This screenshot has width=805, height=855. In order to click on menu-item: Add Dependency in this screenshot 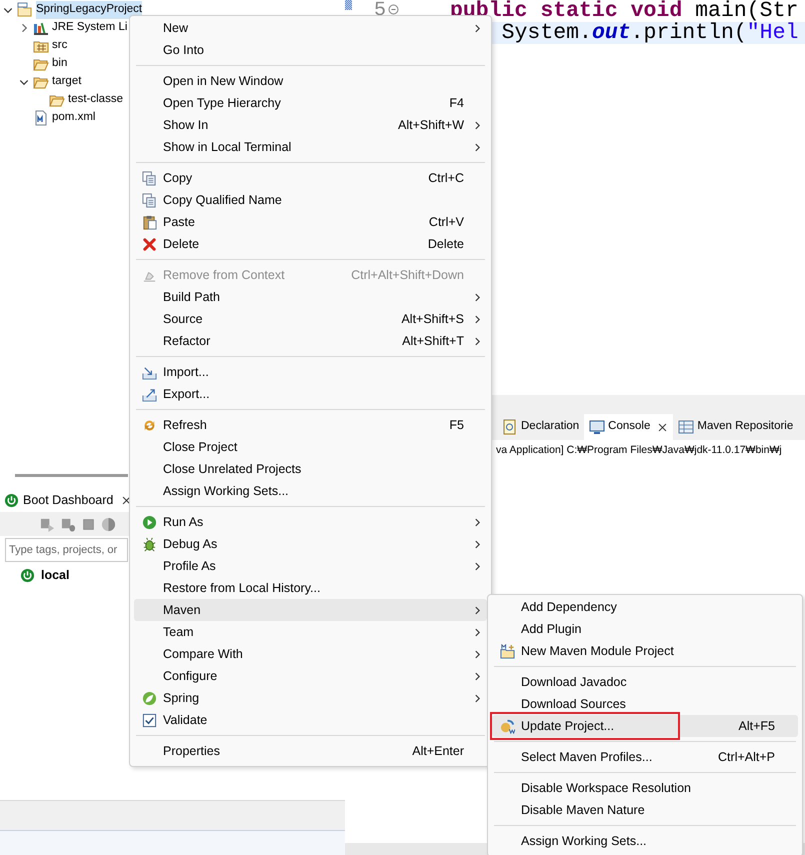, I will do `click(645, 607)`.